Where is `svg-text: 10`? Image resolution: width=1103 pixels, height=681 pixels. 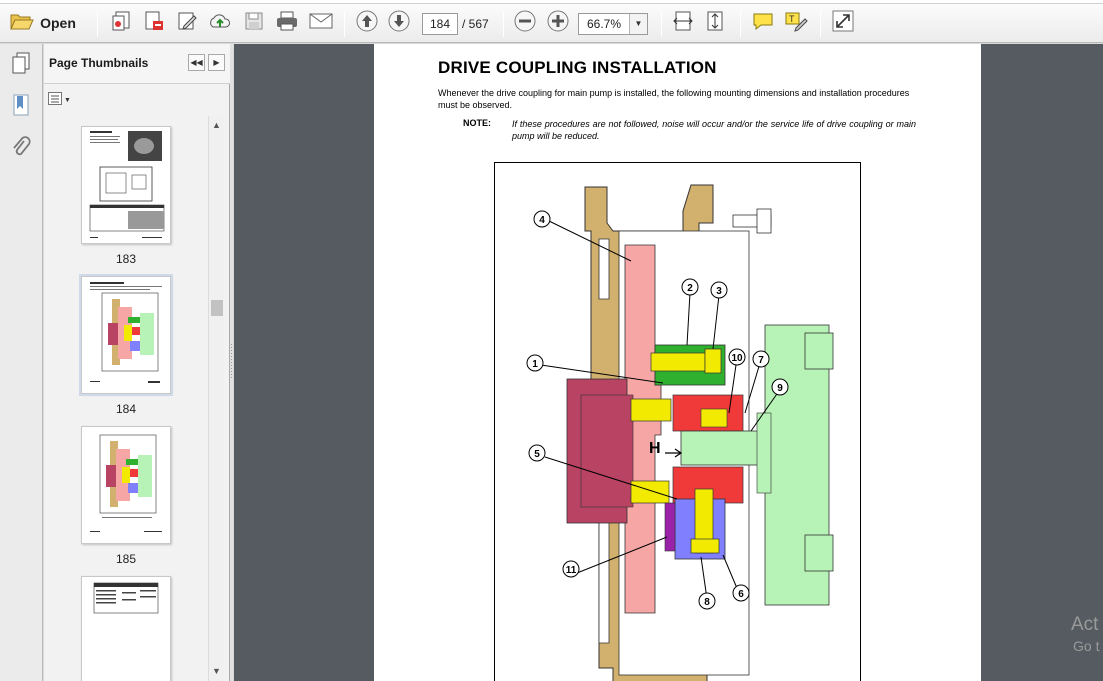 svg-text: 10 is located at coordinates (737, 358).